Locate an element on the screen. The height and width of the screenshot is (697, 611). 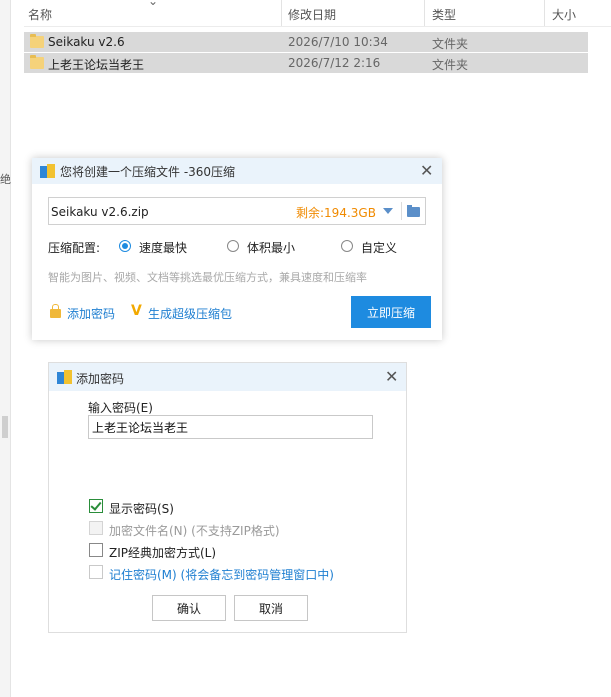
encrypt-filenames-label: 加密文件名(N) (不支持ZIP格式) is located at coordinates (194, 531).